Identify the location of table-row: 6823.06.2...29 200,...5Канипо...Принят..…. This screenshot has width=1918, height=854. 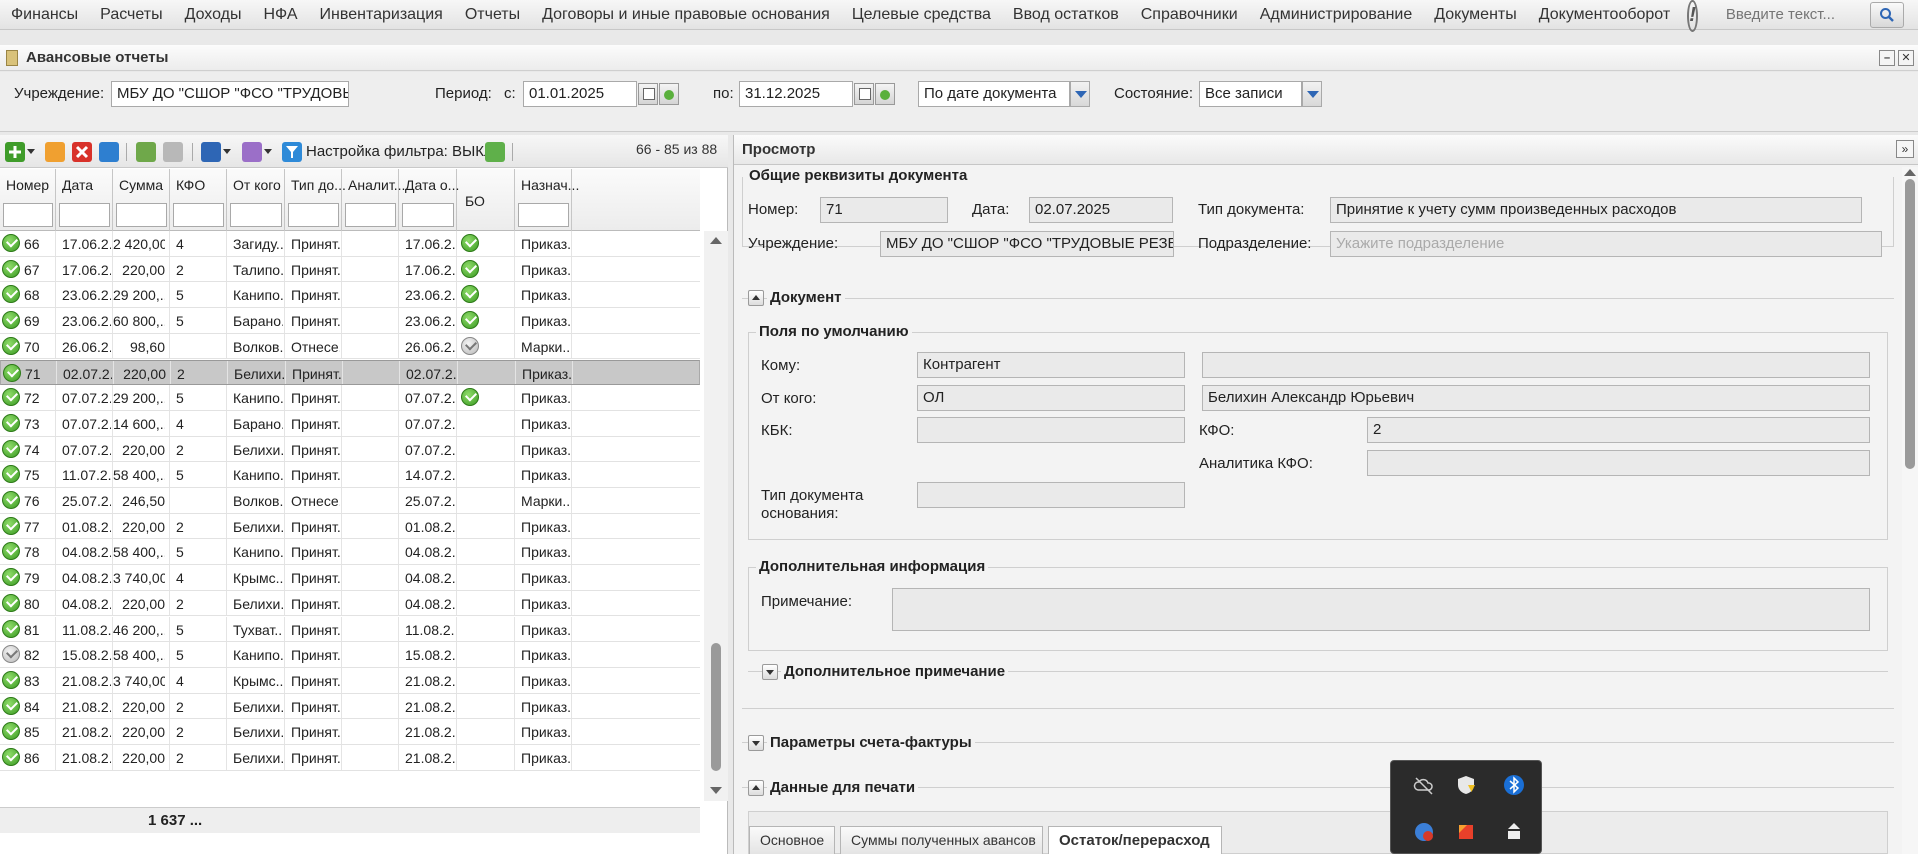
(350, 295).